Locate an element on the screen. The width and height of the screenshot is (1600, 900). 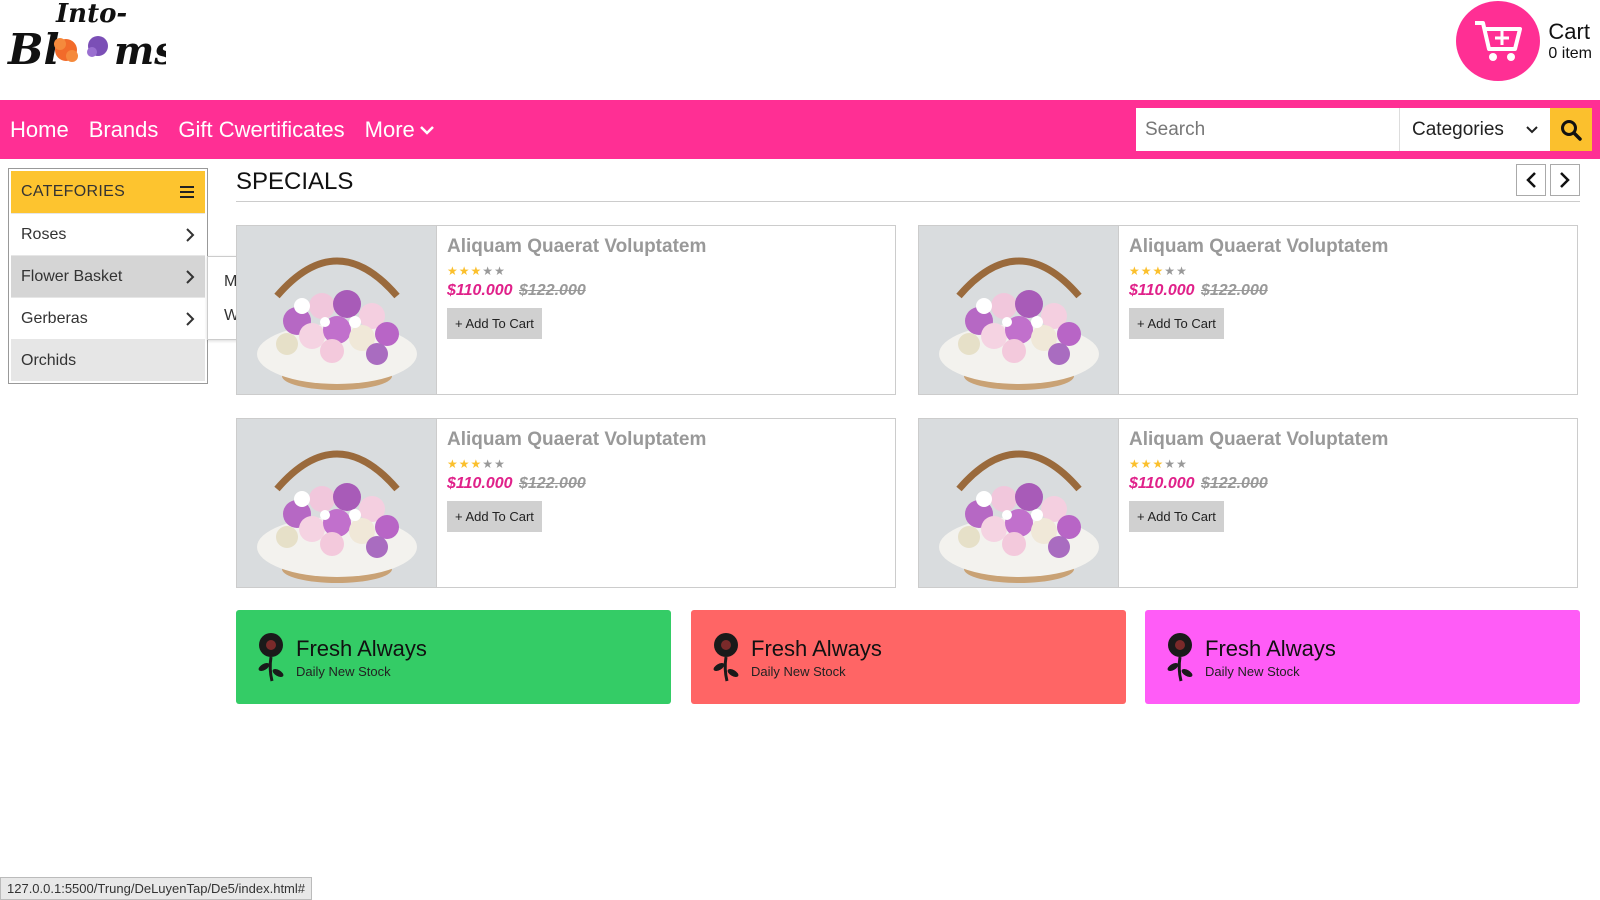
sidebar-item-orchids: Orchids is located at coordinates (108, 360).